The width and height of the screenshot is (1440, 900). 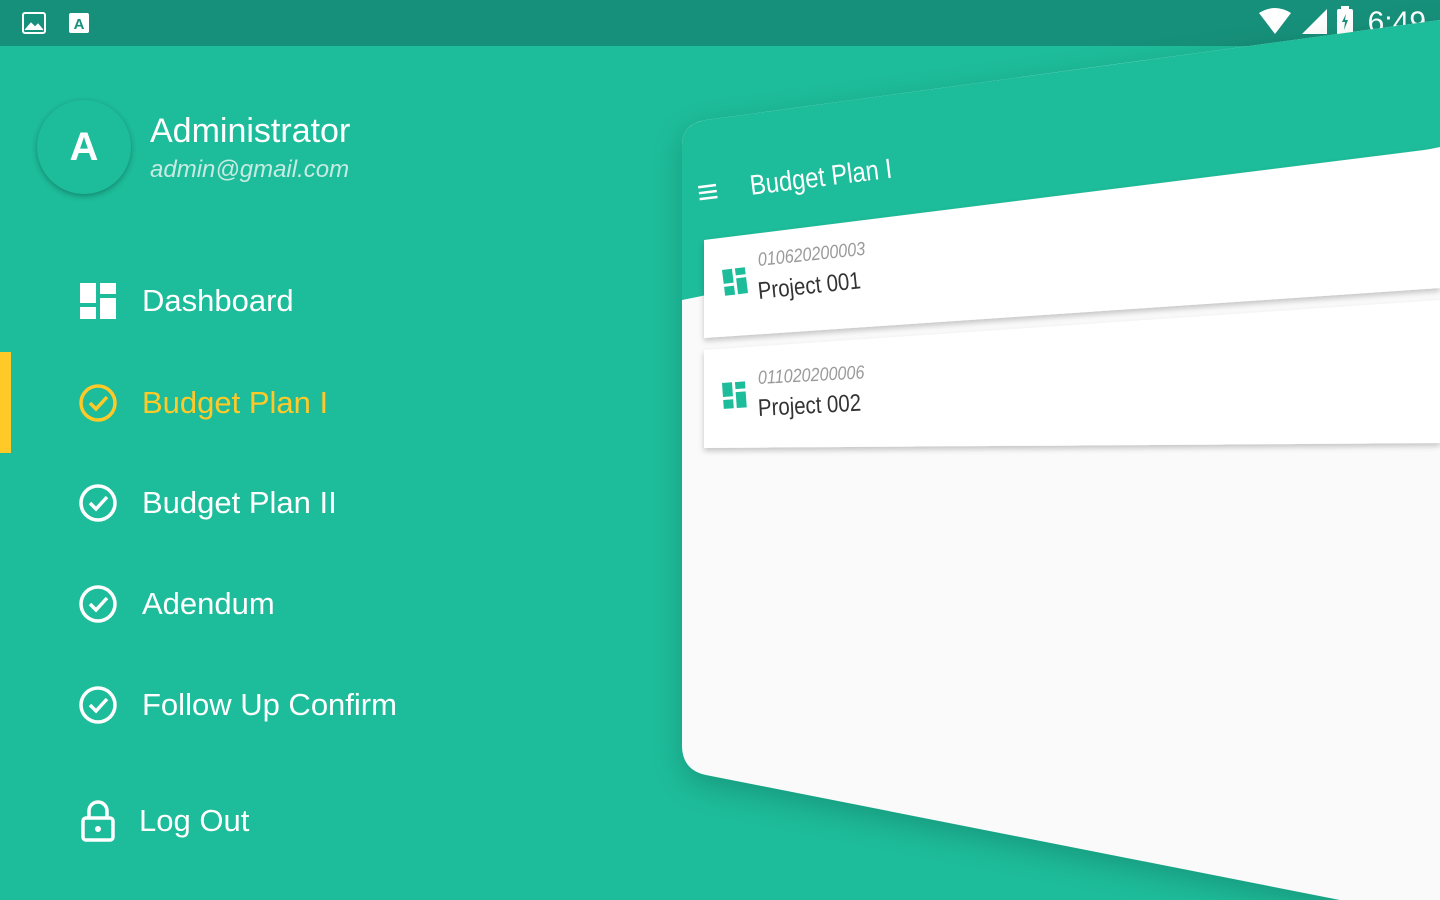 What do you see at coordinates (235, 402) in the screenshot?
I see `menu-item-label: Budget Plan I` at bounding box center [235, 402].